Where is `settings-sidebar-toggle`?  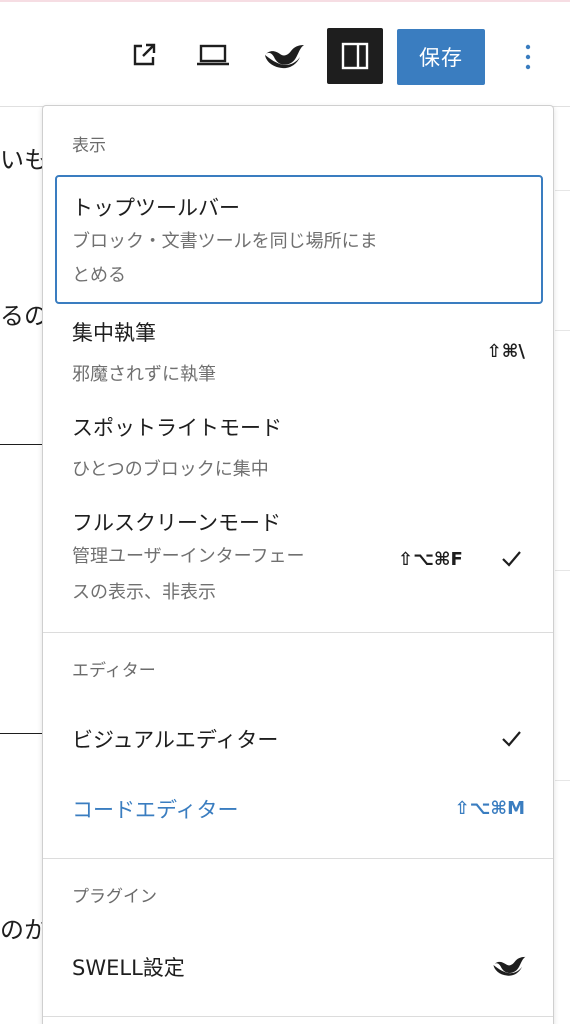
settings-sidebar-toggle is located at coordinates (355, 56).